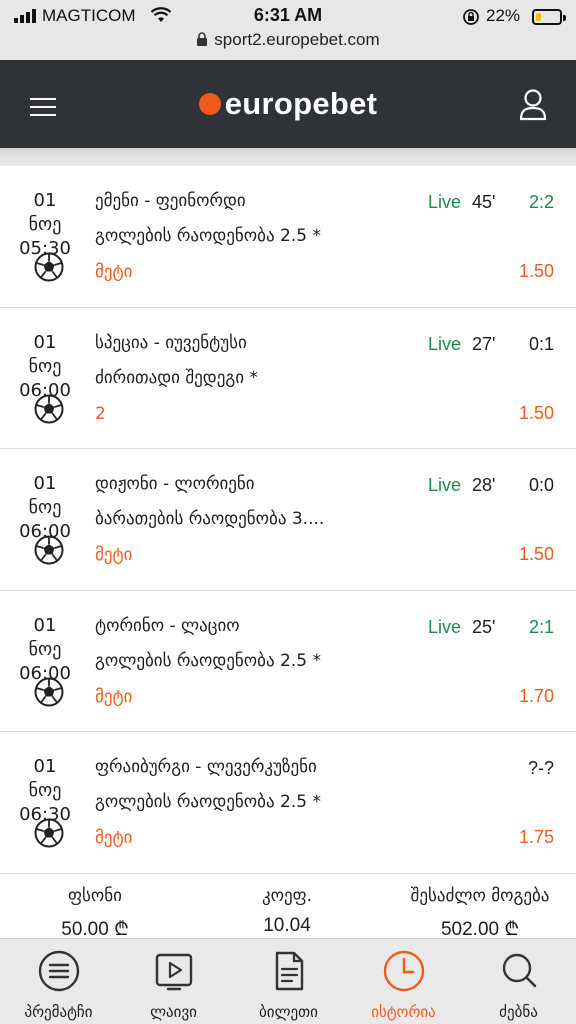 The height and width of the screenshot is (1024, 576). I want to click on bet-pick: 2, so click(100, 413).